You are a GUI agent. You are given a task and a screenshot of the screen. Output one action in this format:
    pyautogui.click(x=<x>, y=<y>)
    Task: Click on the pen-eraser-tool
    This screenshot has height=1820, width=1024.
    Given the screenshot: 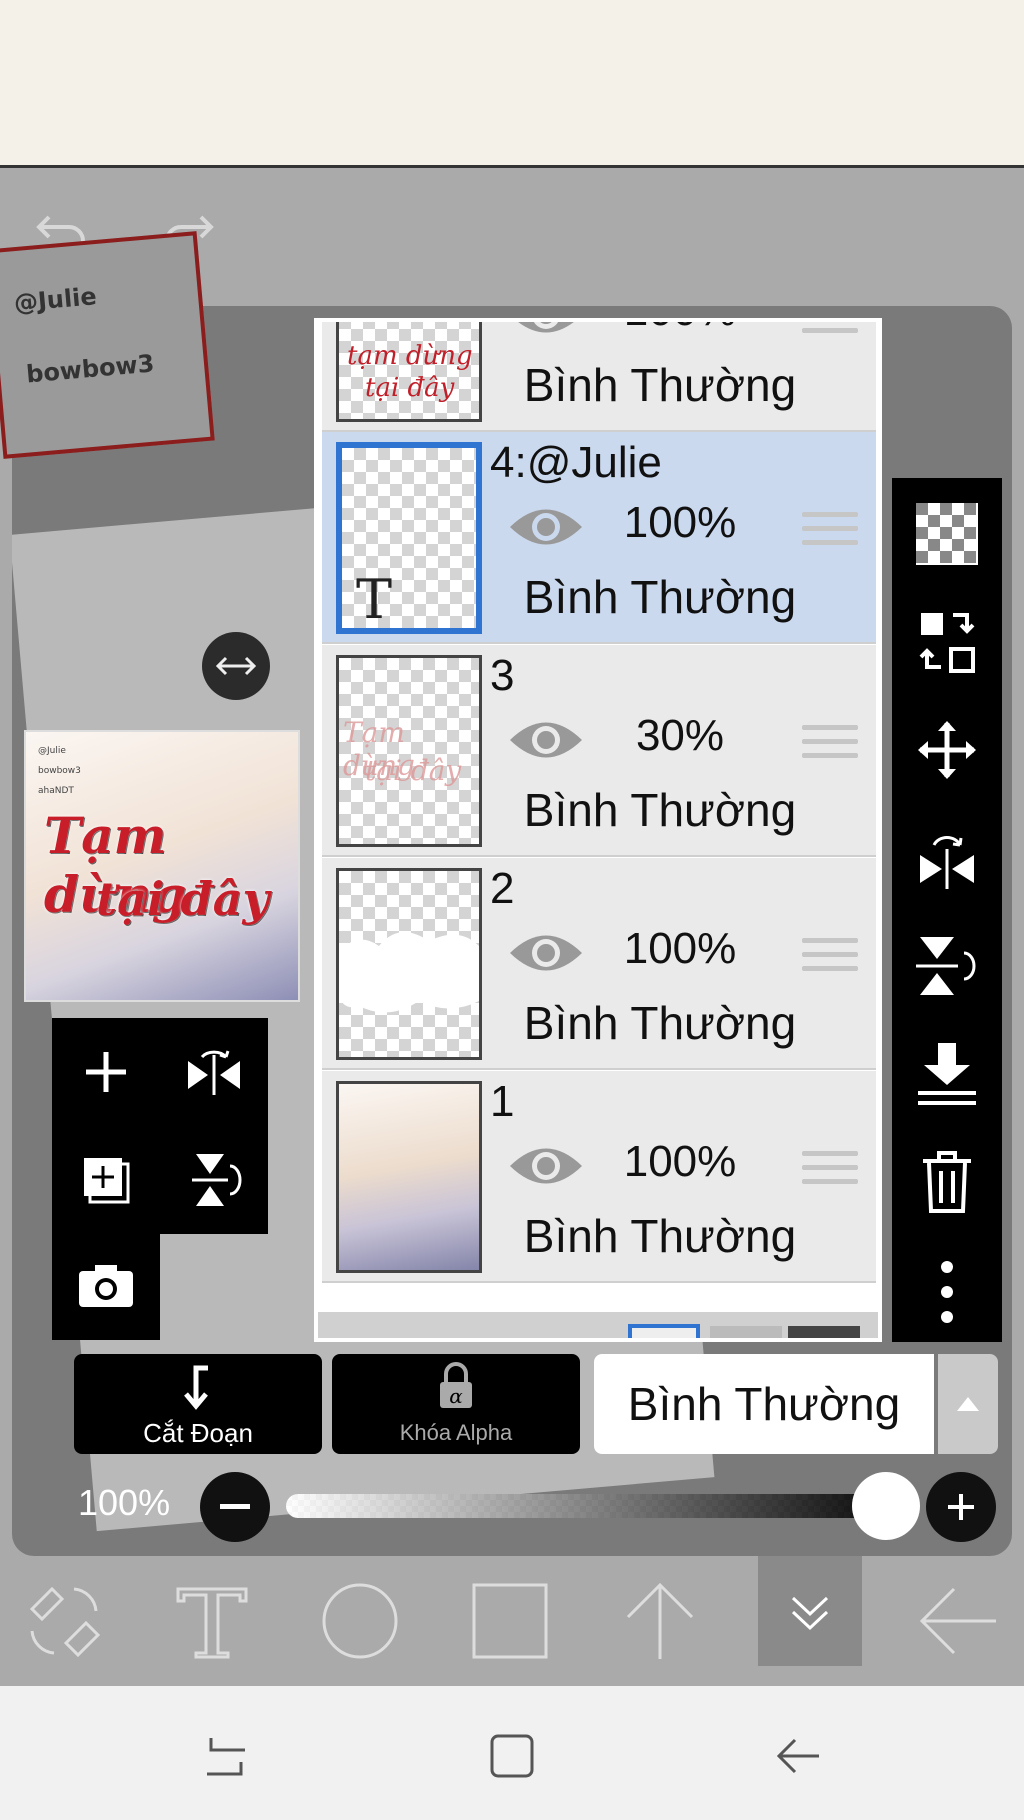 What is the action you would take?
    pyautogui.click(x=64, y=1621)
    